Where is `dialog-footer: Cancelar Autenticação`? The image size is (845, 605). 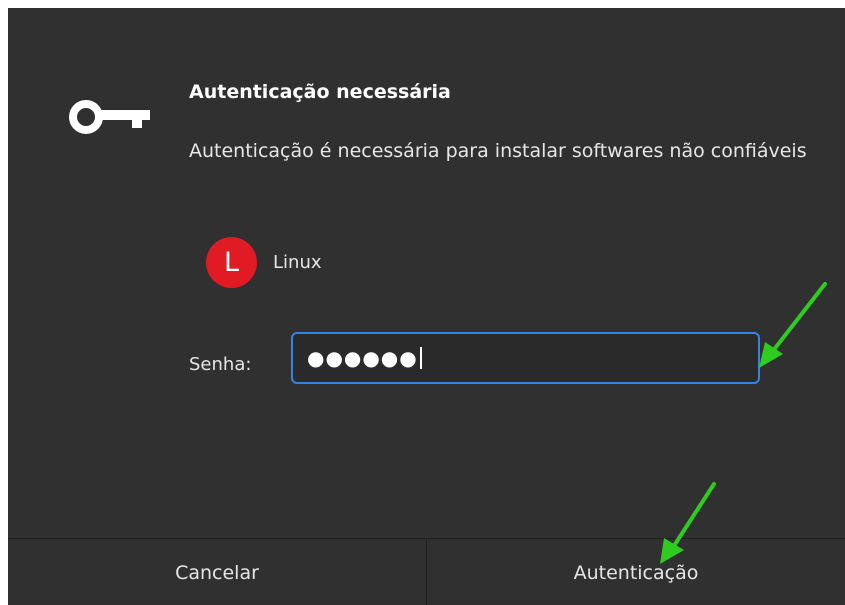
dialog-footer: Cancelar Autenticação is located at coordinates (426, 571).